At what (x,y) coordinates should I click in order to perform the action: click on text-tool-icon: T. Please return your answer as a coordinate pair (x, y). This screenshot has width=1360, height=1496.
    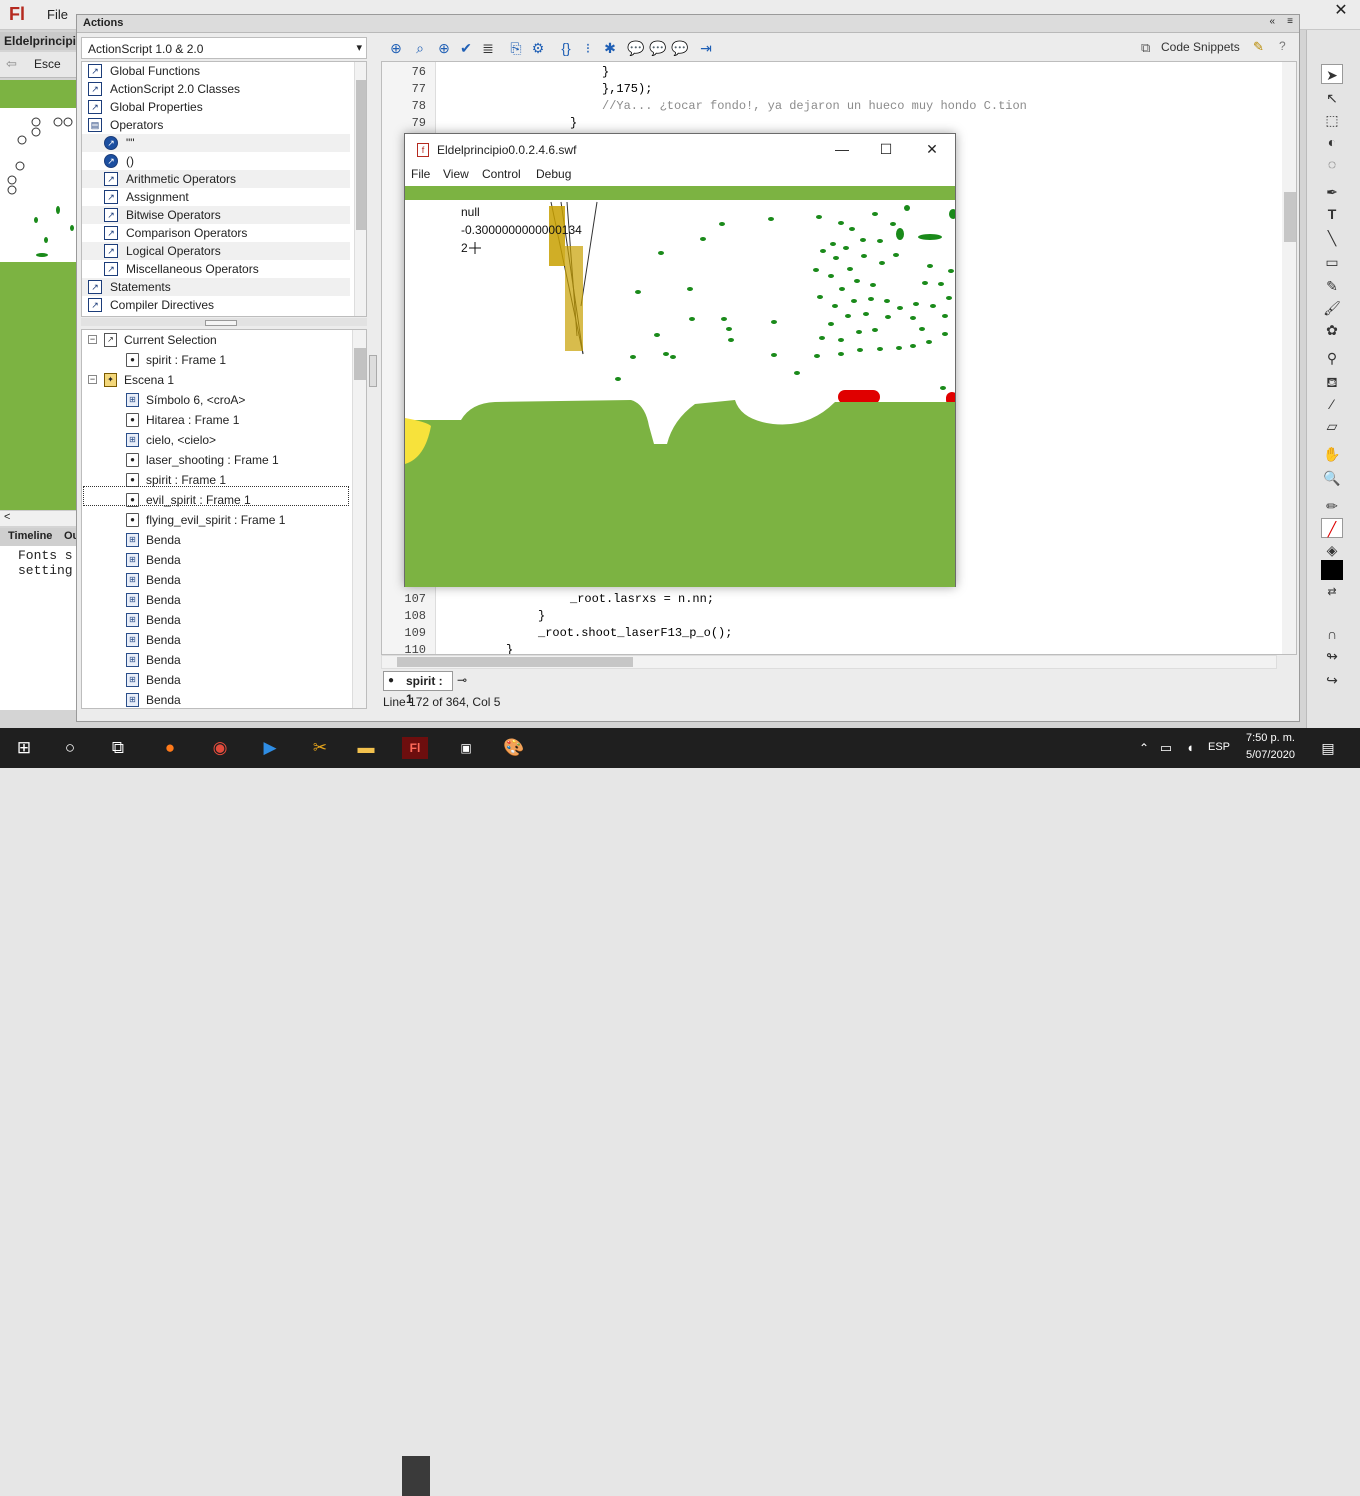
    Looking at the image, I should click on (1332, 214).